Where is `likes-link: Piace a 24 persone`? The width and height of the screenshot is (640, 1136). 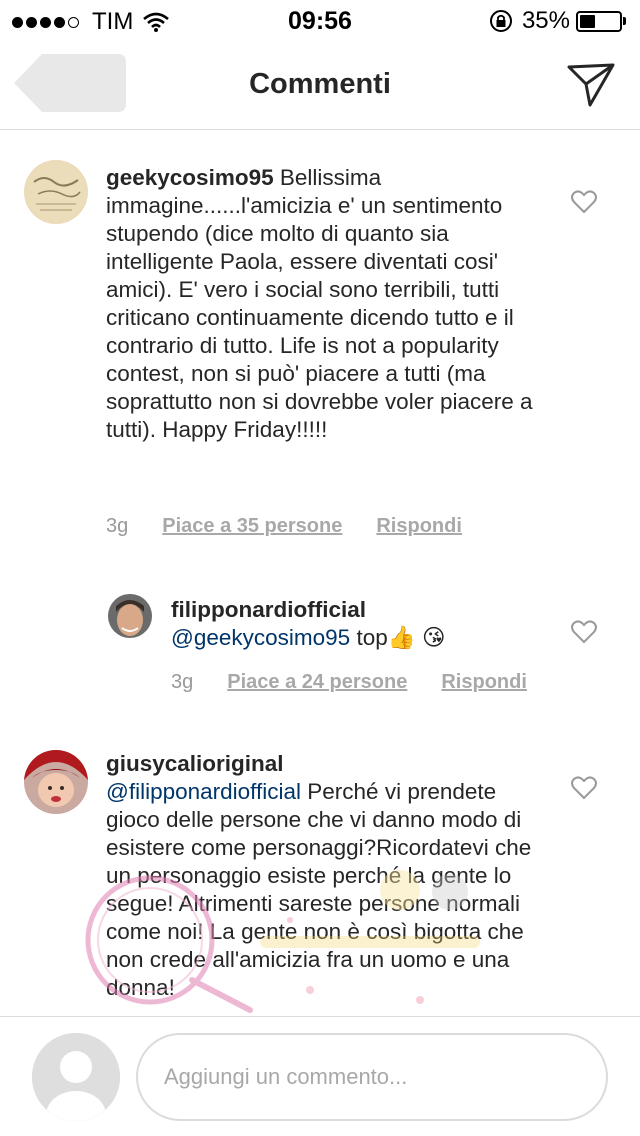 likes-link: Piace a 24 persone is located at coordinates (317, 682).